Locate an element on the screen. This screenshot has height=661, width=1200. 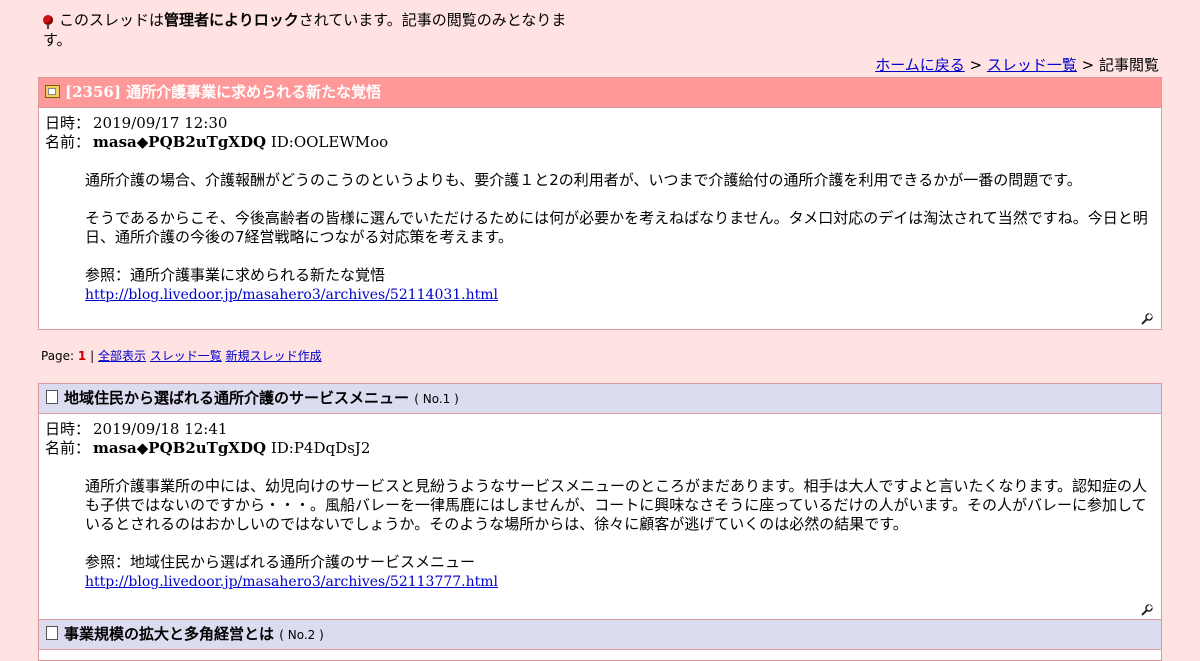
new-thread-link: 新規スレッド作成 is located at coordinates (274, 356).